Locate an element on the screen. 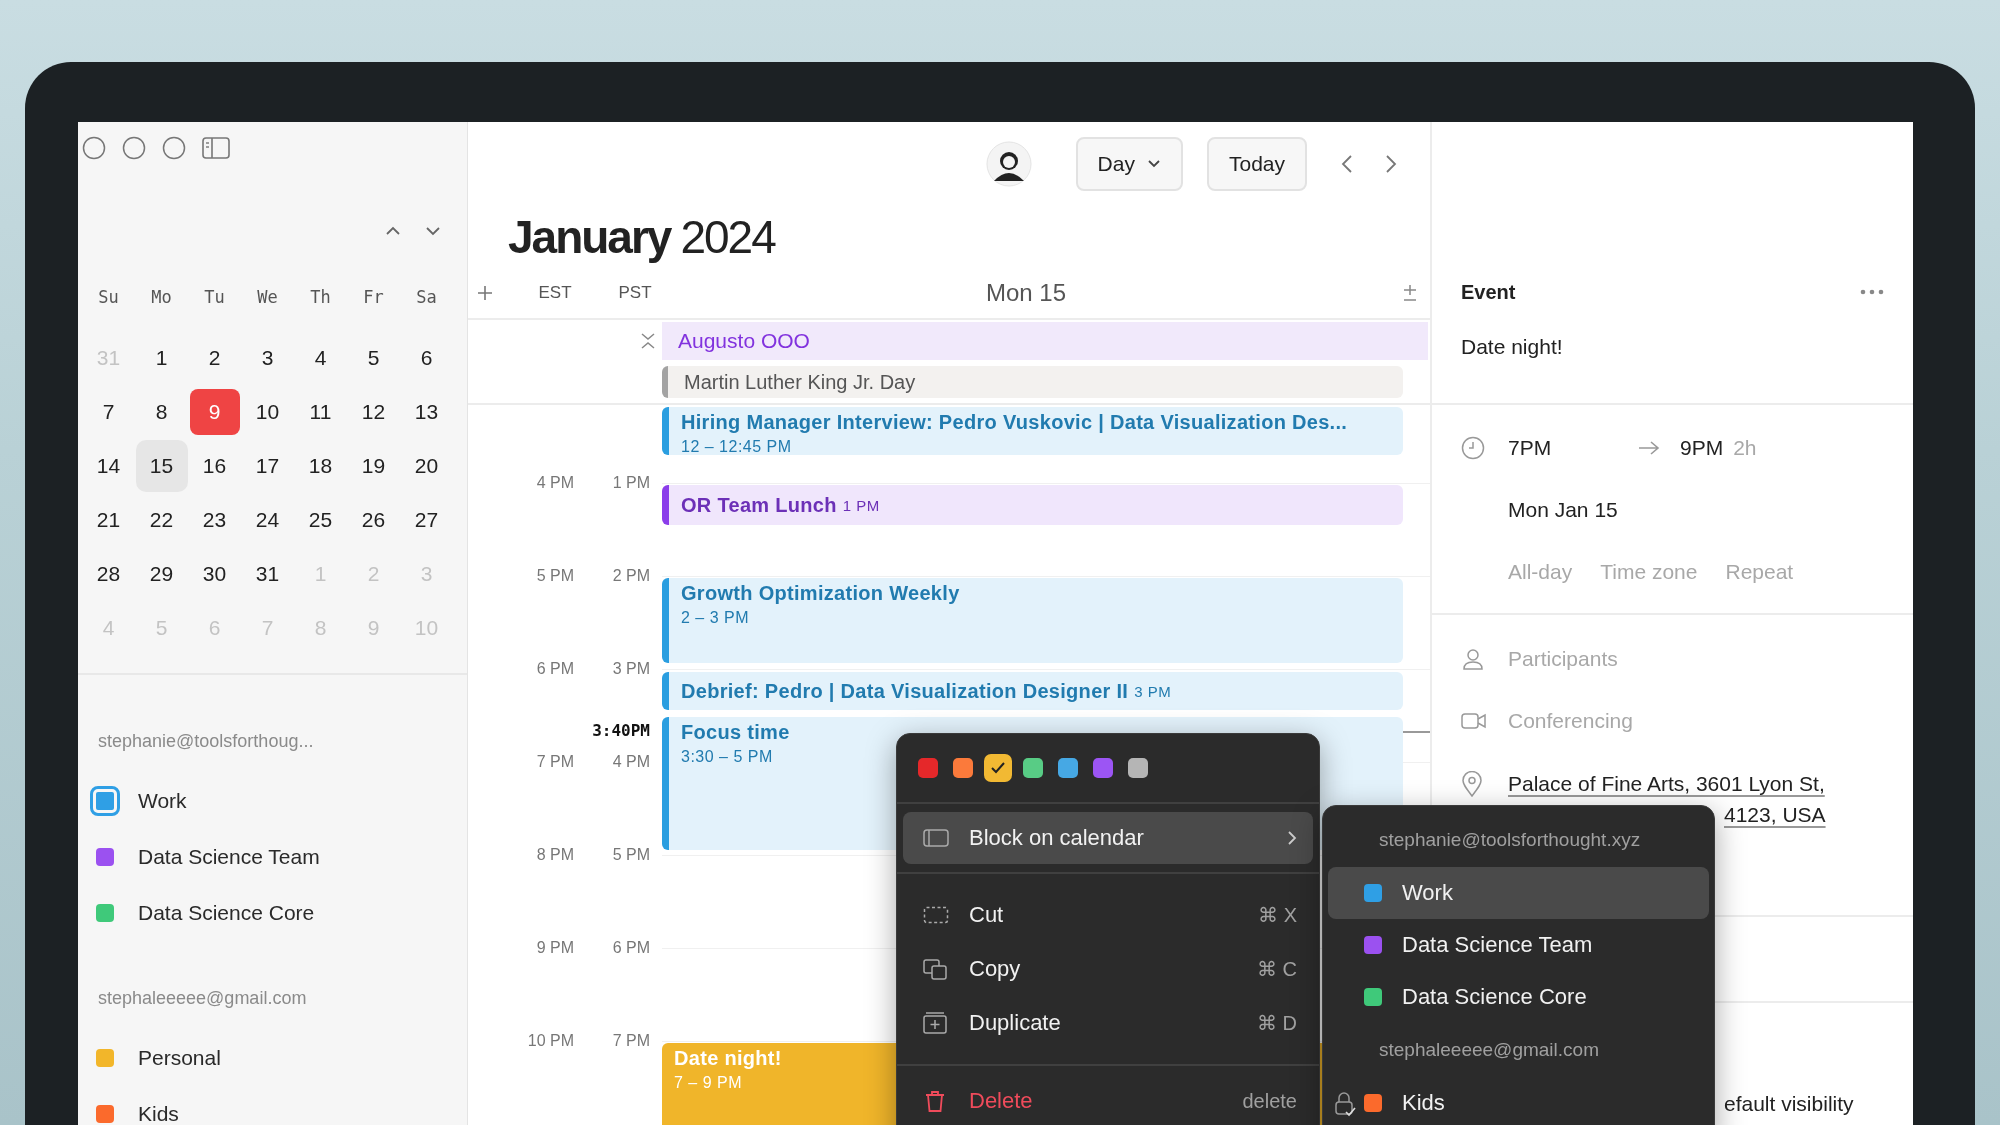 The image size is (2000, 1125). collapse-icon is located at coordinates (648, 341).